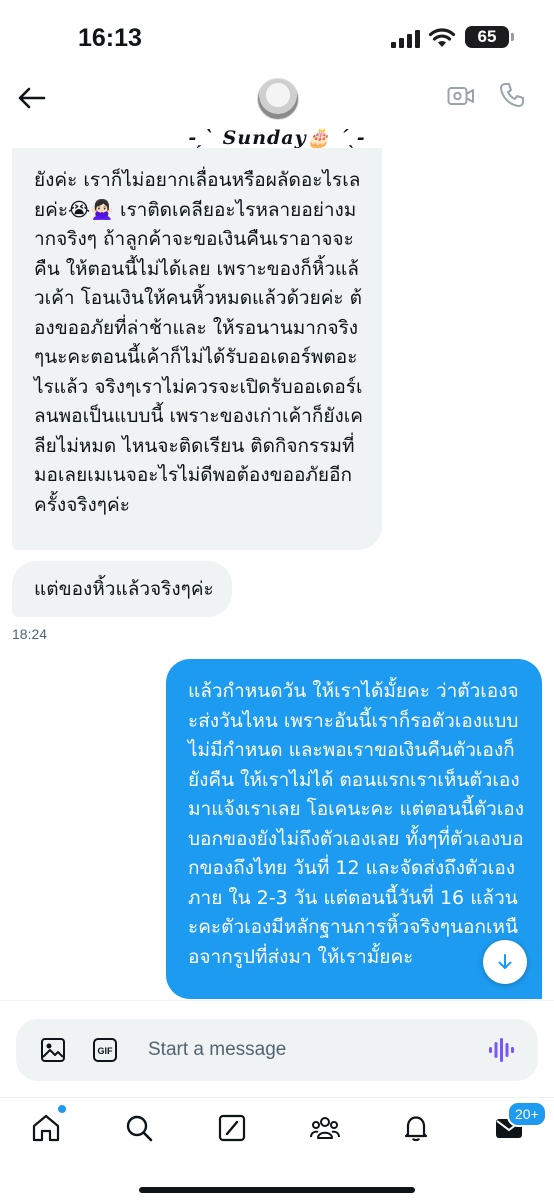 Image resolution: width=554 pixels, height=1201 pixels. Describe the element at coordinates (53, 1050) in the screenshot. I see `image-icon` at that location.